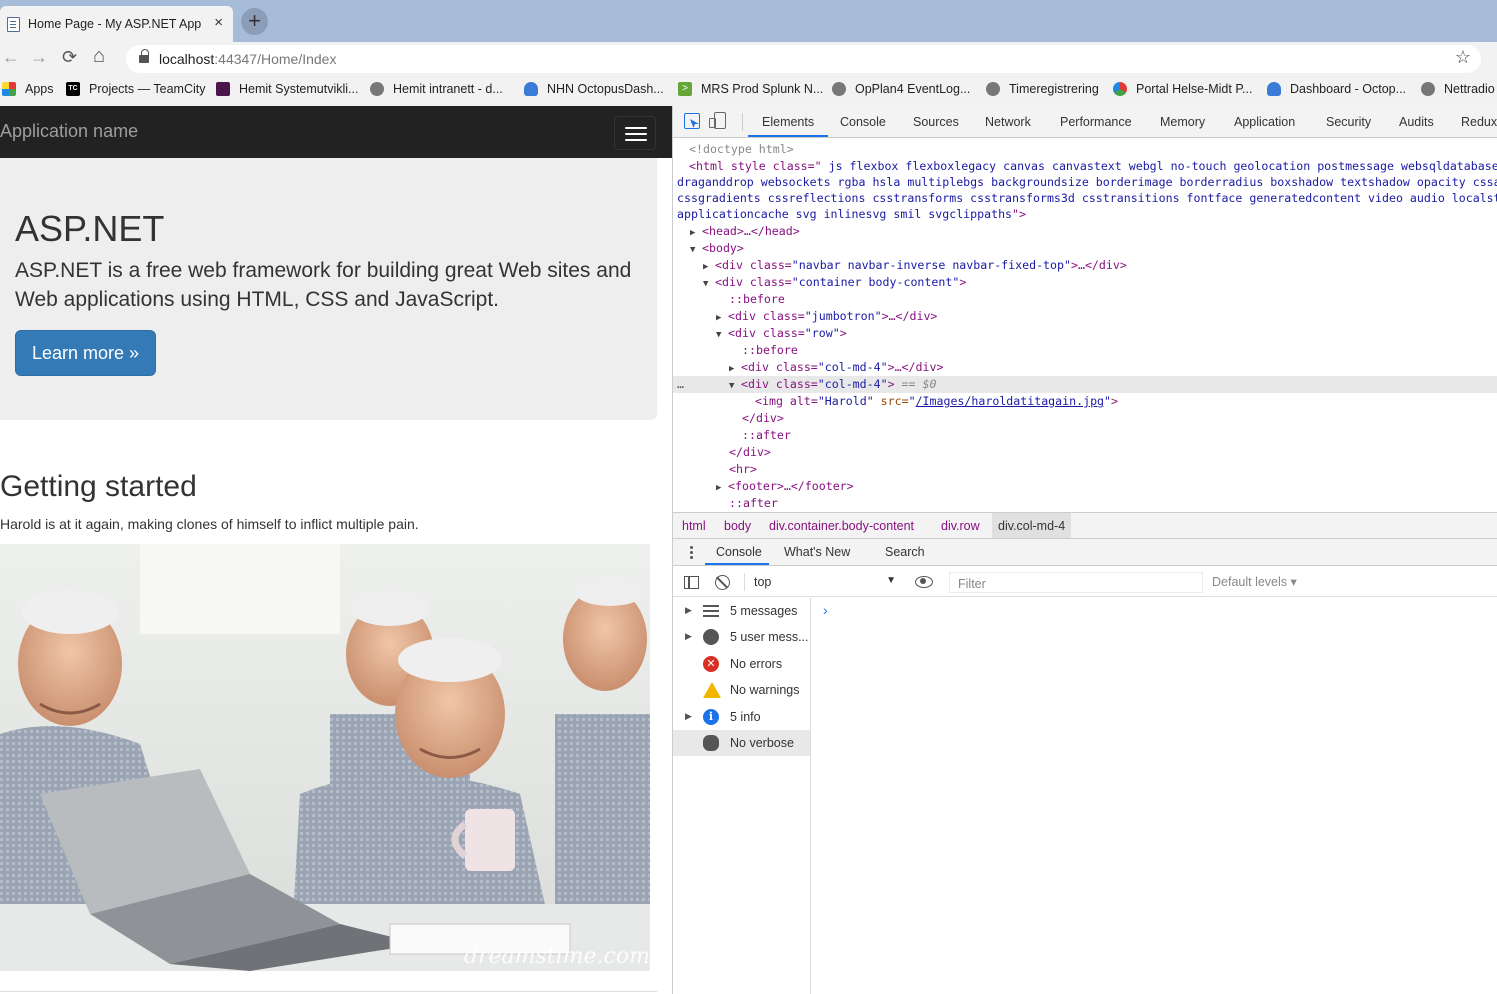  Describe the element at coordinates (11, 57) in the screenshot. I see `back-icon: ←` at that location.